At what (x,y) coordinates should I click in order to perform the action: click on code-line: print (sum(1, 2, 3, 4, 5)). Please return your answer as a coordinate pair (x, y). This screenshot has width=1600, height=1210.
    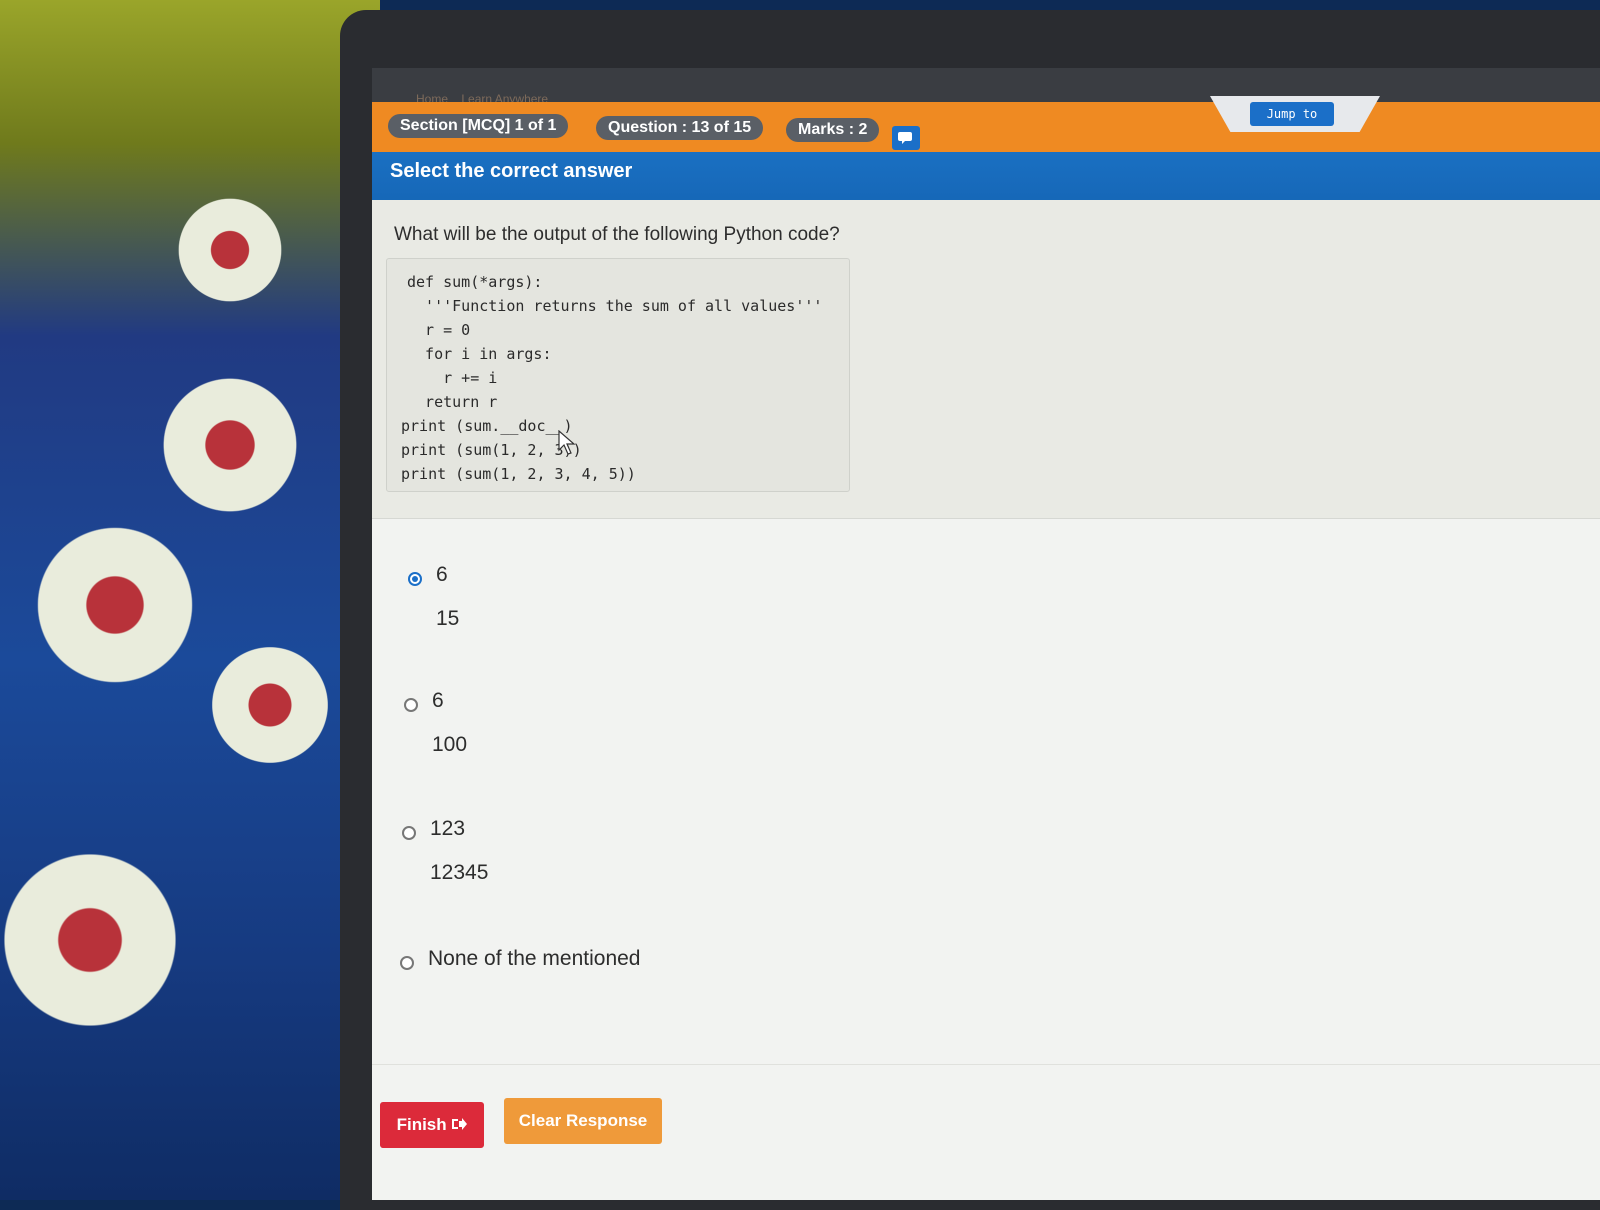
    Looking at the image, I should click on (518, 474).